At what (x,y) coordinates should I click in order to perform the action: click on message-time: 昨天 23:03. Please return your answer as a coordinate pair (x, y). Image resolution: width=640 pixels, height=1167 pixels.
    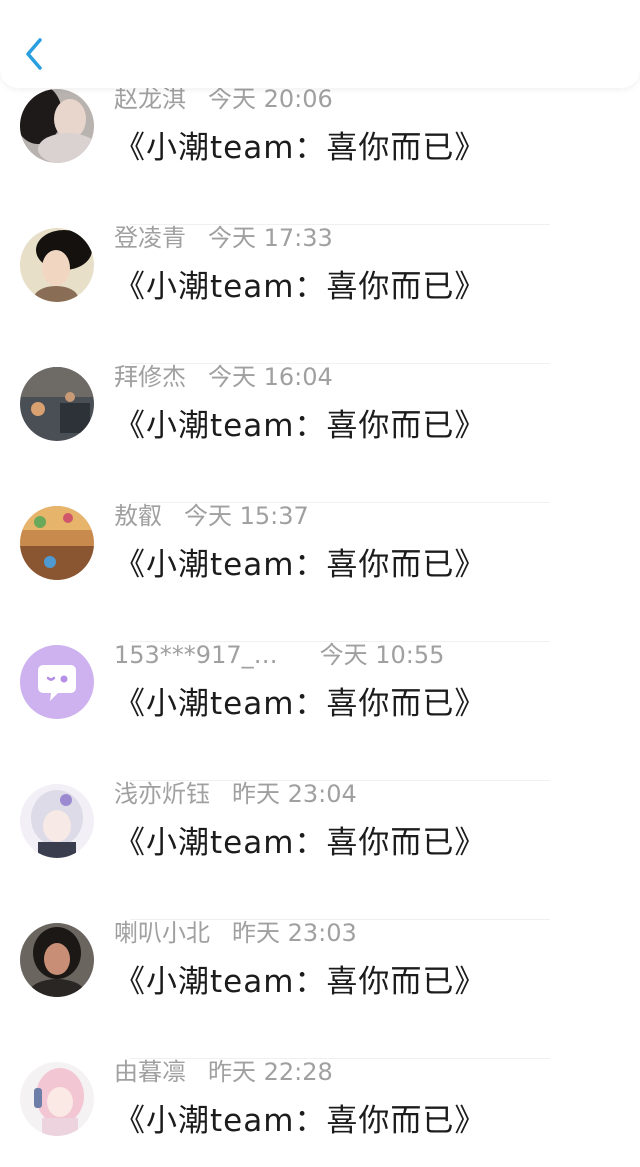
    Looking at the image, I should click on (294, 933).